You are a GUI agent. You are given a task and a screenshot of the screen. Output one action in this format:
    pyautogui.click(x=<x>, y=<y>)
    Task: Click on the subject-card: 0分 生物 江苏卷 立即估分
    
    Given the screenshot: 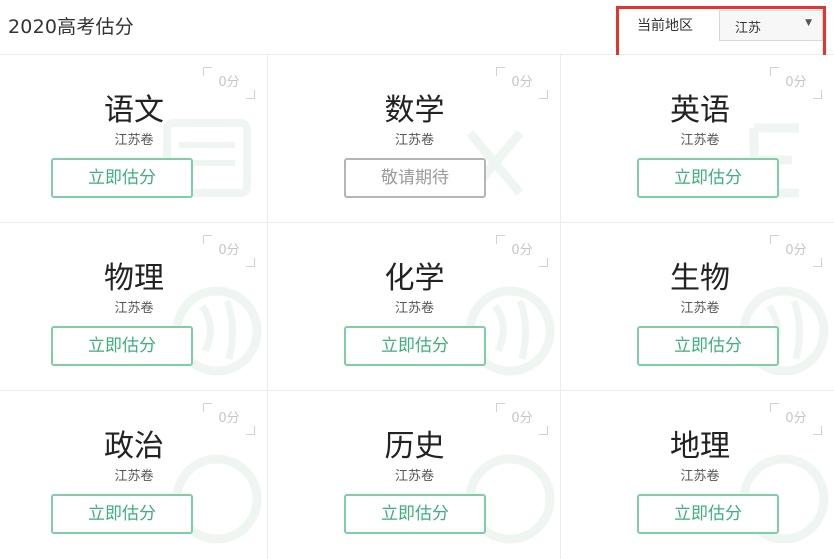 What is the action you would take?
    pyautogui.click(x=697, y=307)
    